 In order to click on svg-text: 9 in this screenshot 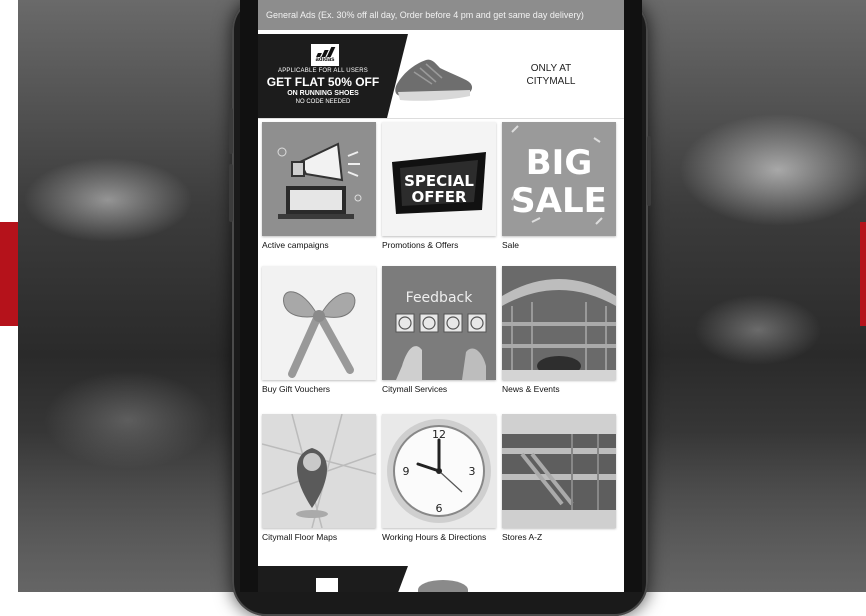, I will do `click(406, 471)`.